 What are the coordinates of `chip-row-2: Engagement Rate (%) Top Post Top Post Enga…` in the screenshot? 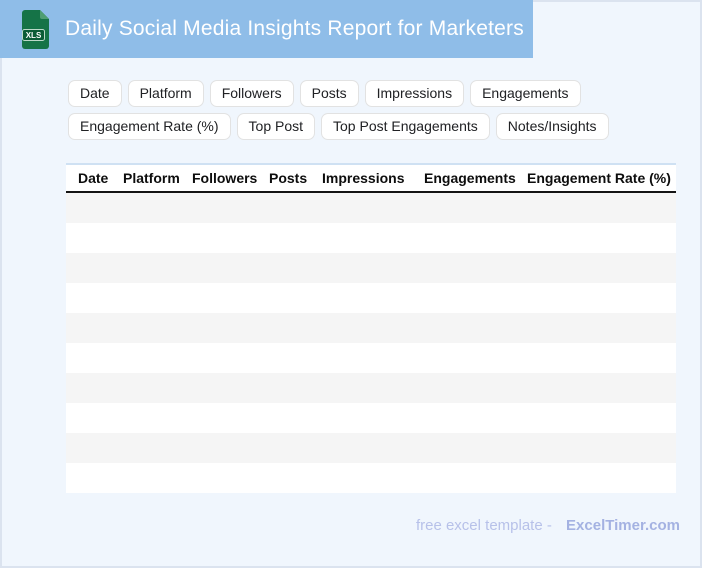 It's located at (338, 126).